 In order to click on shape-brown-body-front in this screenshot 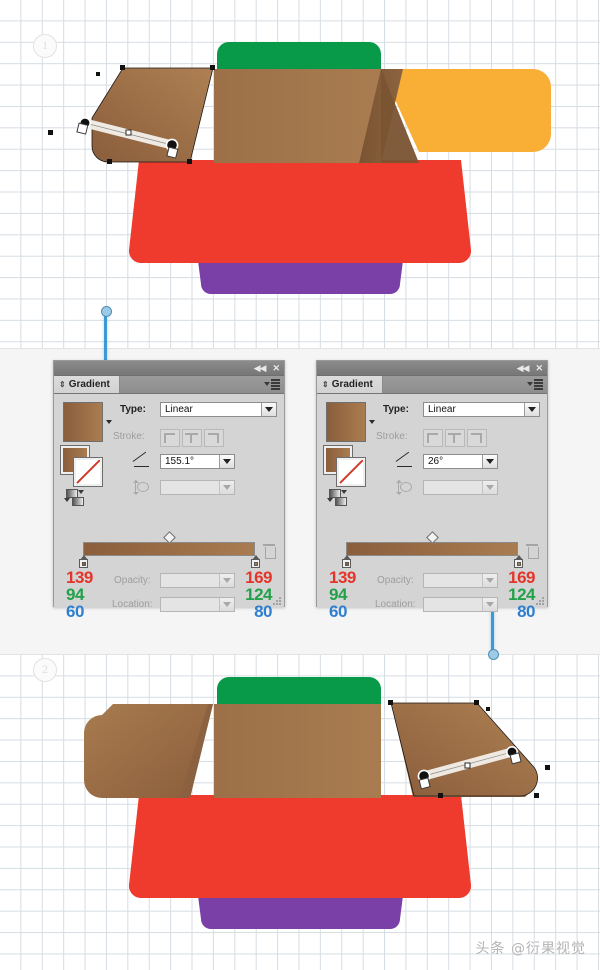, I will do `click(297, 751)`.